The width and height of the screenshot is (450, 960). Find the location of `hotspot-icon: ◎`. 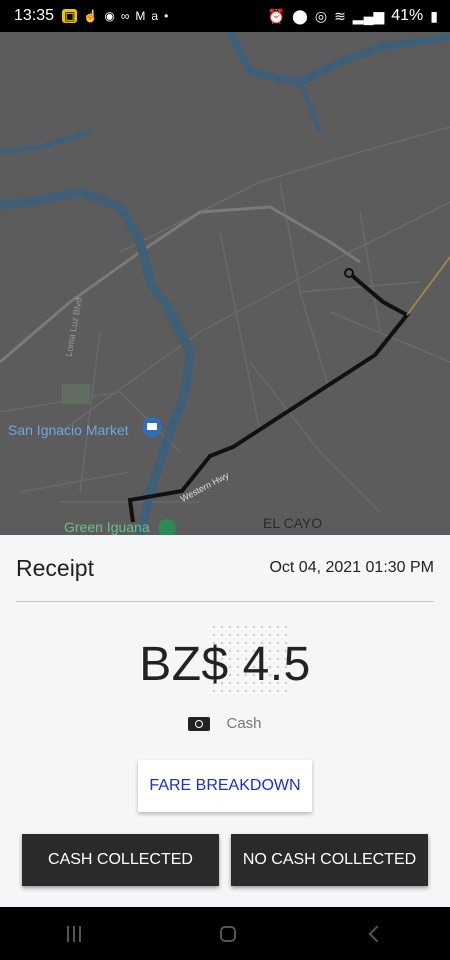

hotspot-icon: ◎ is located at coordinates (321, 15).